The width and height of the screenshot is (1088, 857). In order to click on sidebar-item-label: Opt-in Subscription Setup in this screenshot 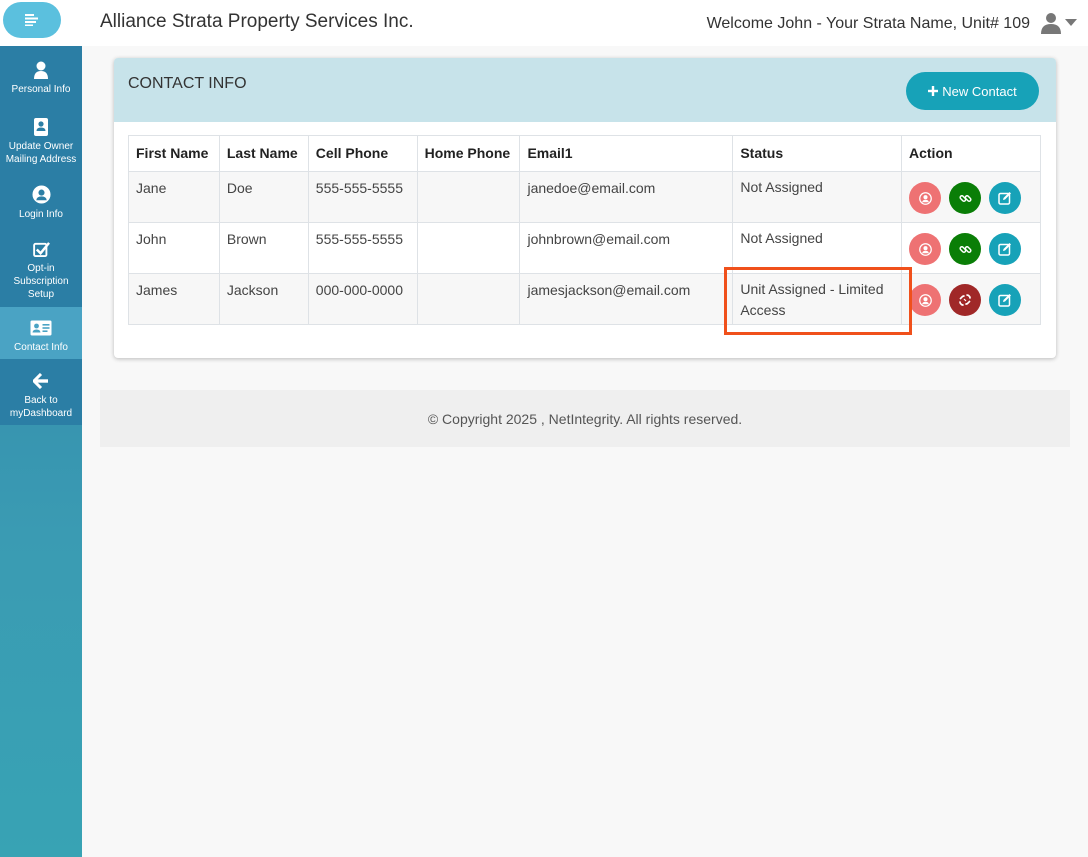, I will do `click(41, 281)`.